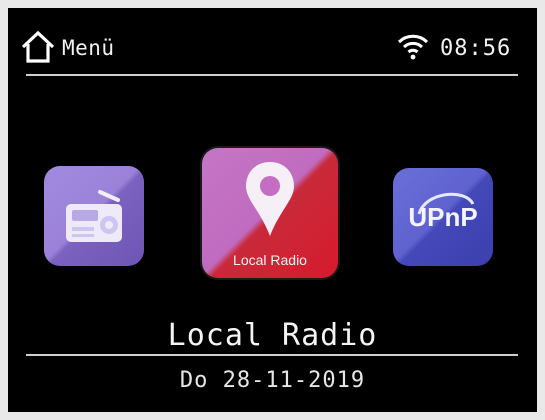 This screenshot has height=420, width=545. Describe the element at coordinates (476, 48) in the screenshot. I see `clock-time: 08:56` at that location.